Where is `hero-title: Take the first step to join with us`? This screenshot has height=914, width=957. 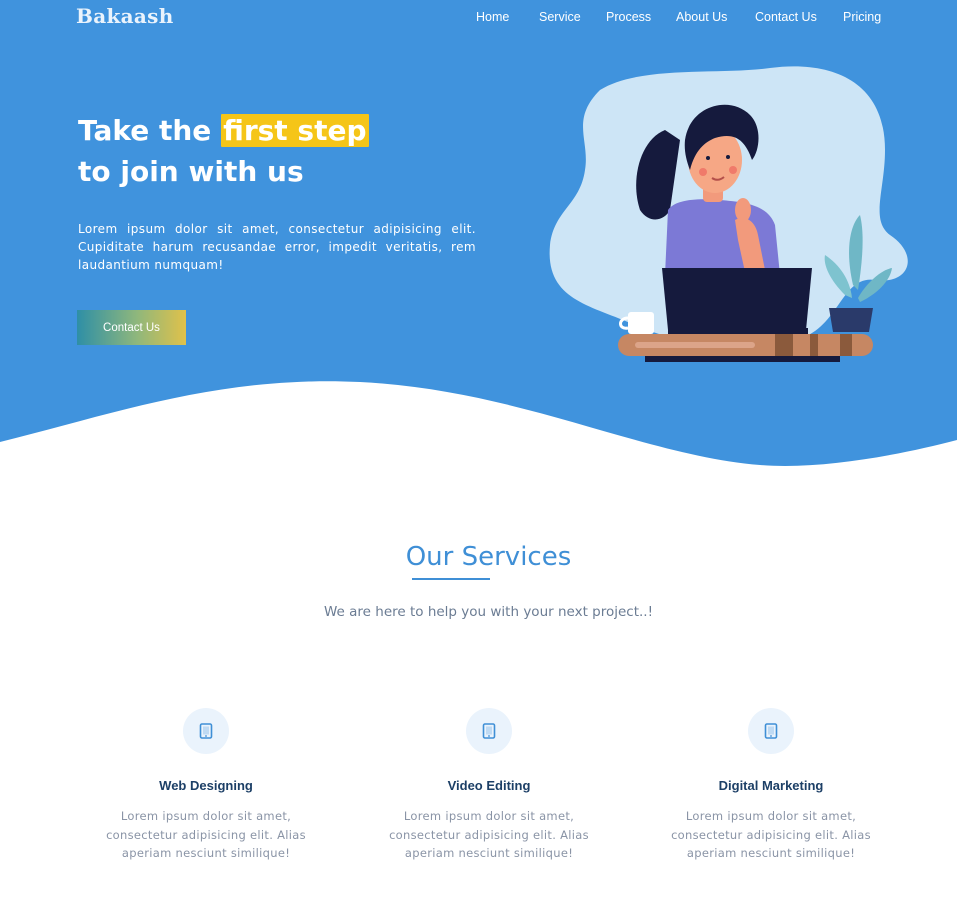 hero-title: Take the first step to join with us is located at coordinates (223, 151).